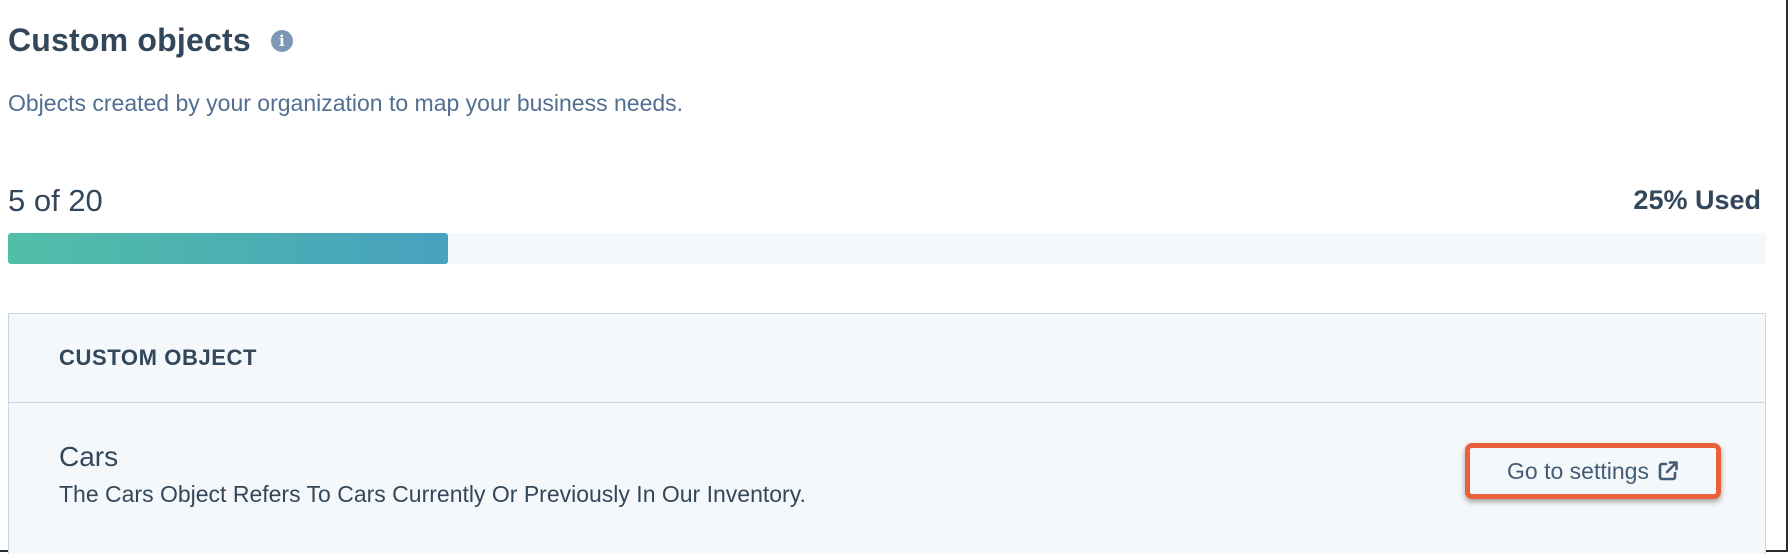  What do you see at coordinates (88, 457) in the screenshot?
I see `object-name: Cars` at bounding box center [88, 457].